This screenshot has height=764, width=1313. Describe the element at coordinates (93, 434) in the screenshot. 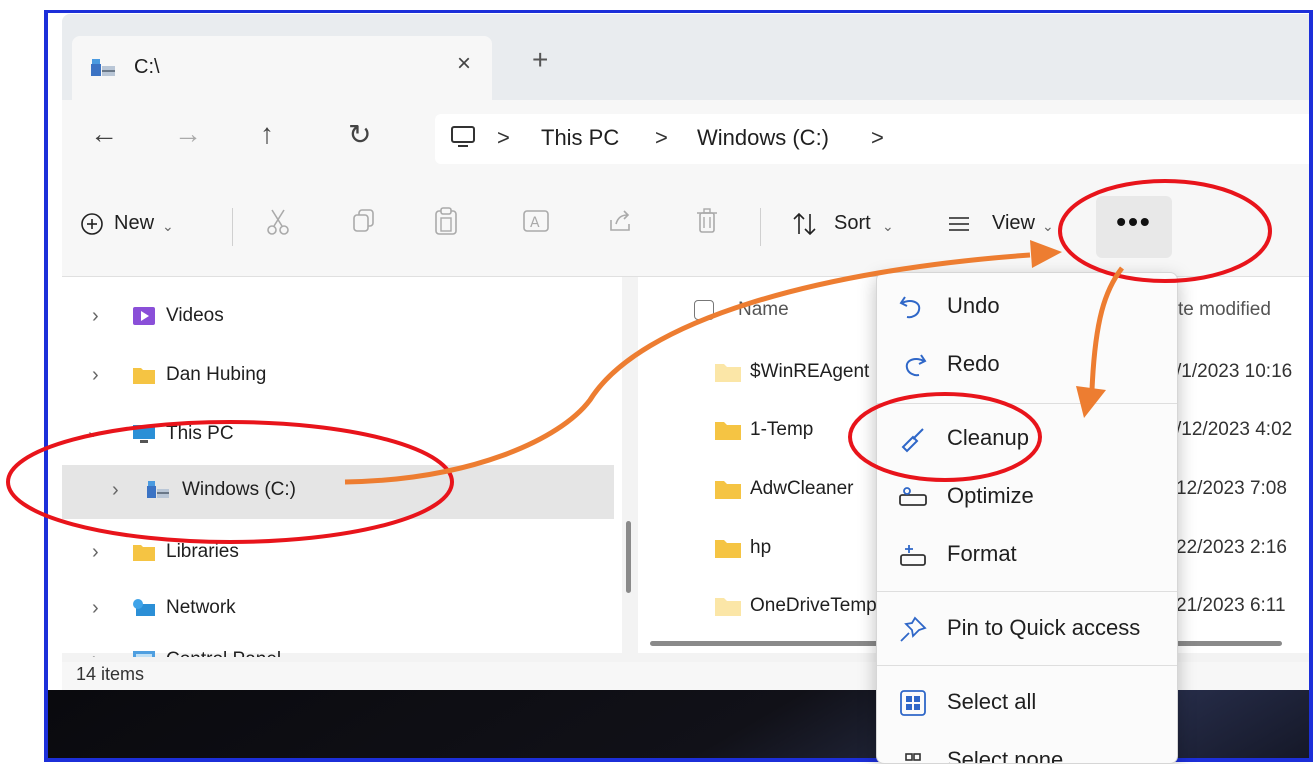

I see `chevron-down-icon: ›` at that location.